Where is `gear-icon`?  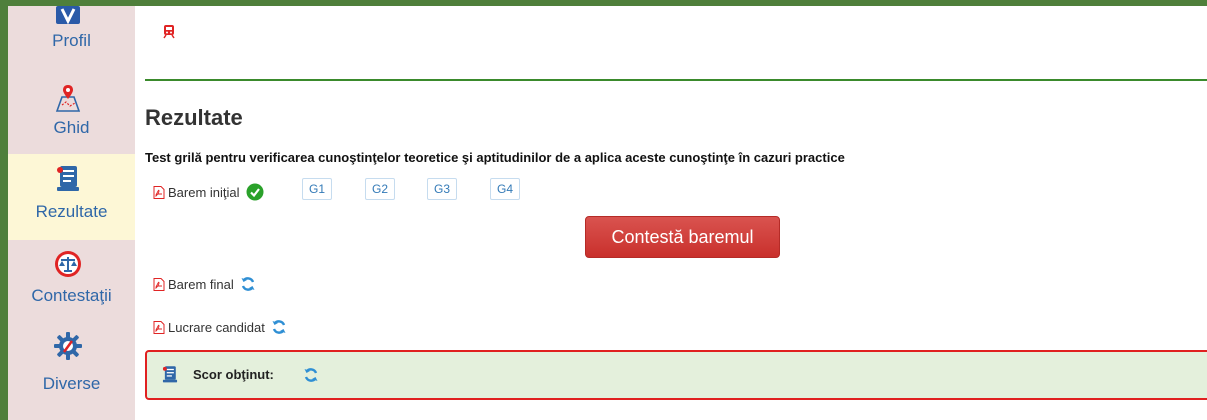
gear-icon is located at coordinates (68, 346).